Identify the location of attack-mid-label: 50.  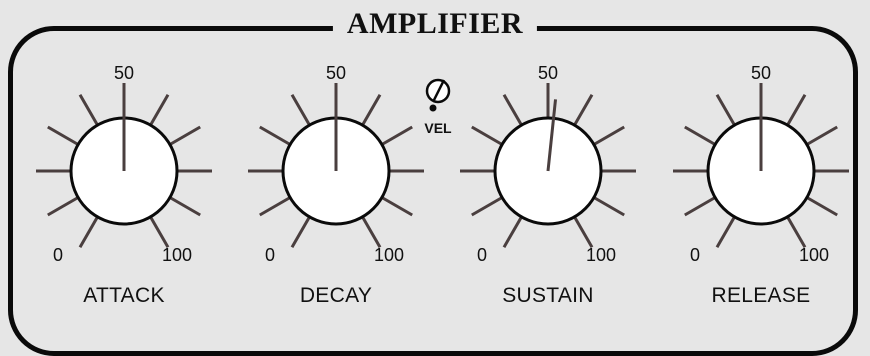
(124, 73).